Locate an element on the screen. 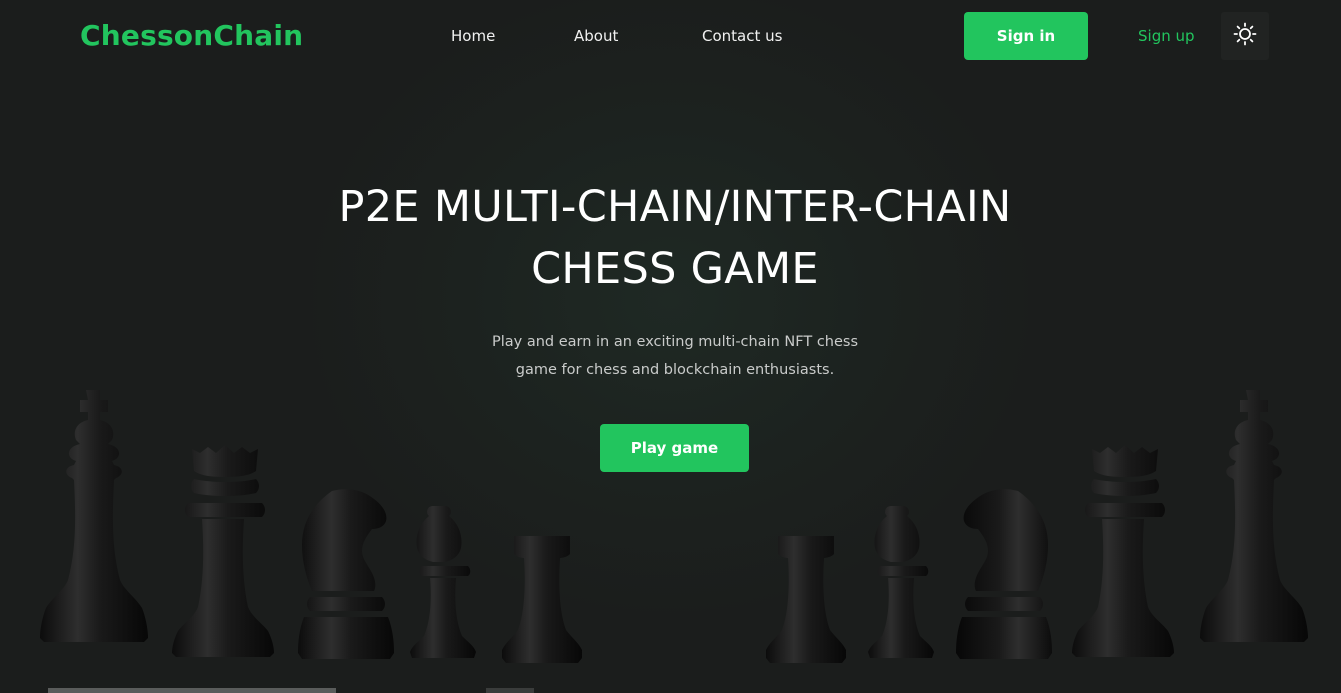 The height and width of the screenshot is (693, 1341). bishop-piece-right is located at coordinates (903, 584).